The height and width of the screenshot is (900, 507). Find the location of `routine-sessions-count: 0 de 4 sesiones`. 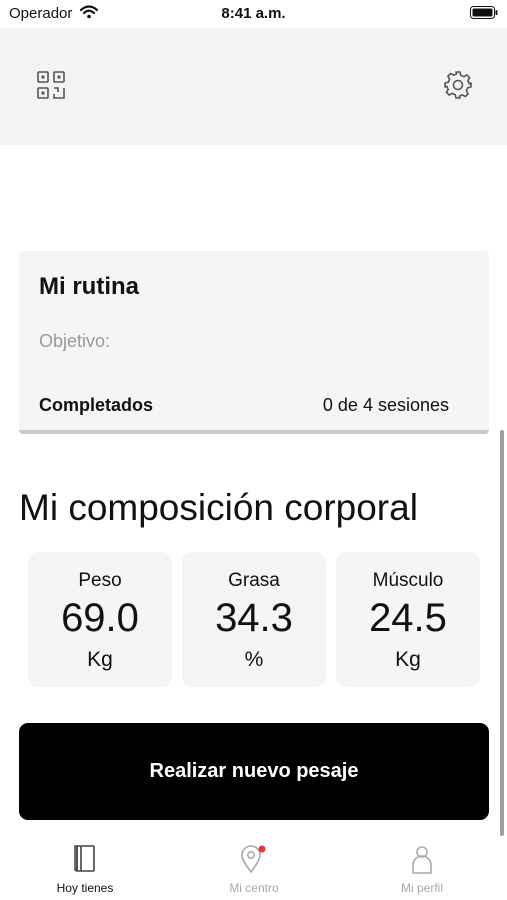

routine-sessions-count: 0 de 4 sesiones is located at coordinates (385, 405).